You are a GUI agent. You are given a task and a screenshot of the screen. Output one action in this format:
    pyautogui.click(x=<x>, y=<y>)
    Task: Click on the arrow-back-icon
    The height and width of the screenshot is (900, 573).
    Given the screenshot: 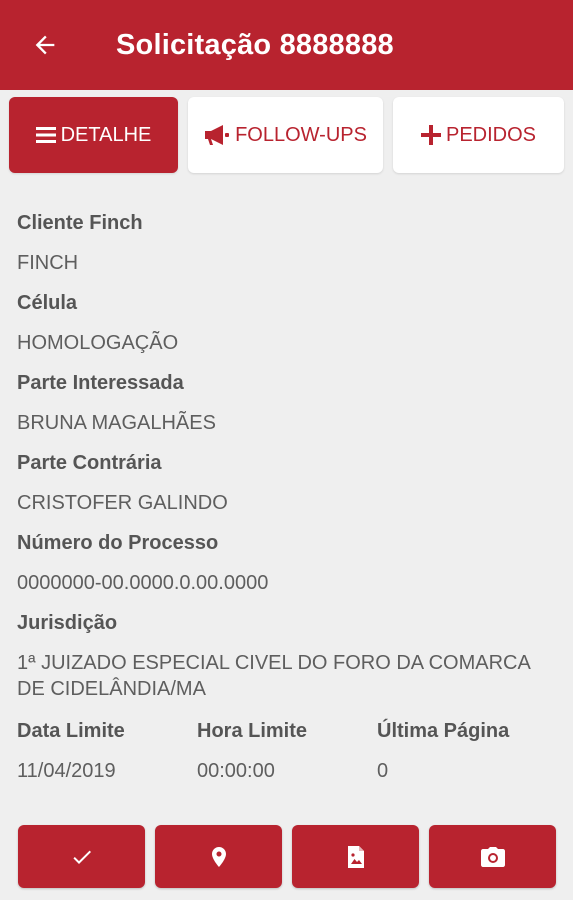 What is the action you would take?
    pyautogui.click(x=45, y=45)
    